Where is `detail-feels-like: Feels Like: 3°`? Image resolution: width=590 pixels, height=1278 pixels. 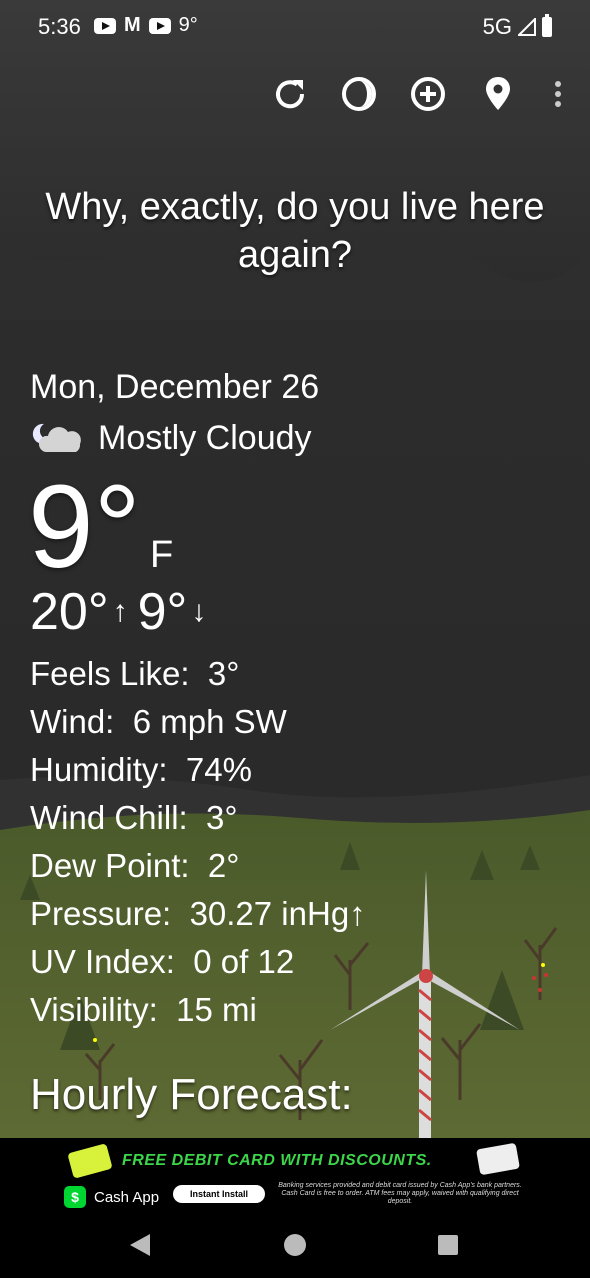 detail-feels-like: Feels Like: 3° is located at coordinates (135, 673).